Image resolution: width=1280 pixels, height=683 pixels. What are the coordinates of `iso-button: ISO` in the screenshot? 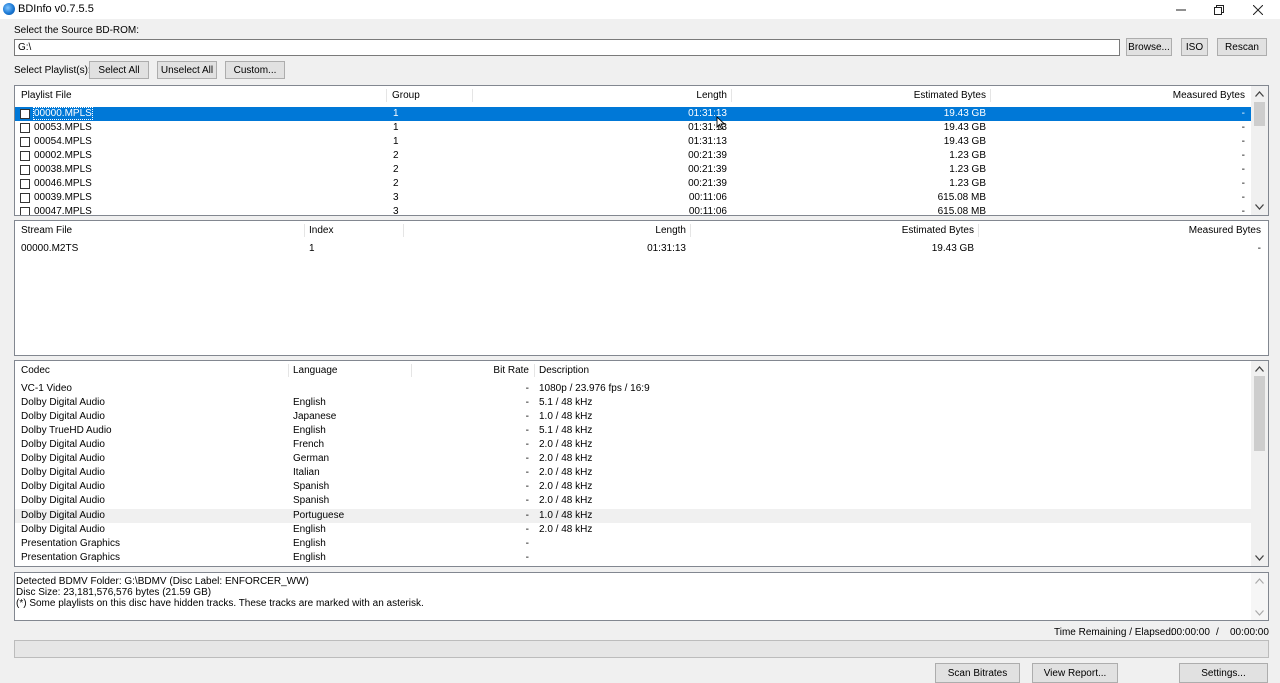 It's located at (1194, 47).